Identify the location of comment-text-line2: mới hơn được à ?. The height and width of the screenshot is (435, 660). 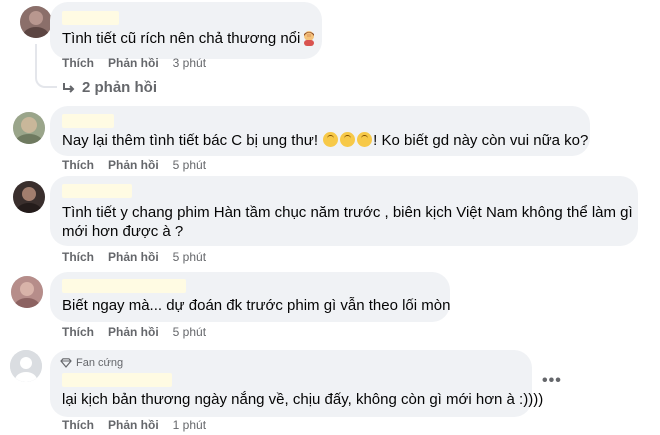
(123, 231).